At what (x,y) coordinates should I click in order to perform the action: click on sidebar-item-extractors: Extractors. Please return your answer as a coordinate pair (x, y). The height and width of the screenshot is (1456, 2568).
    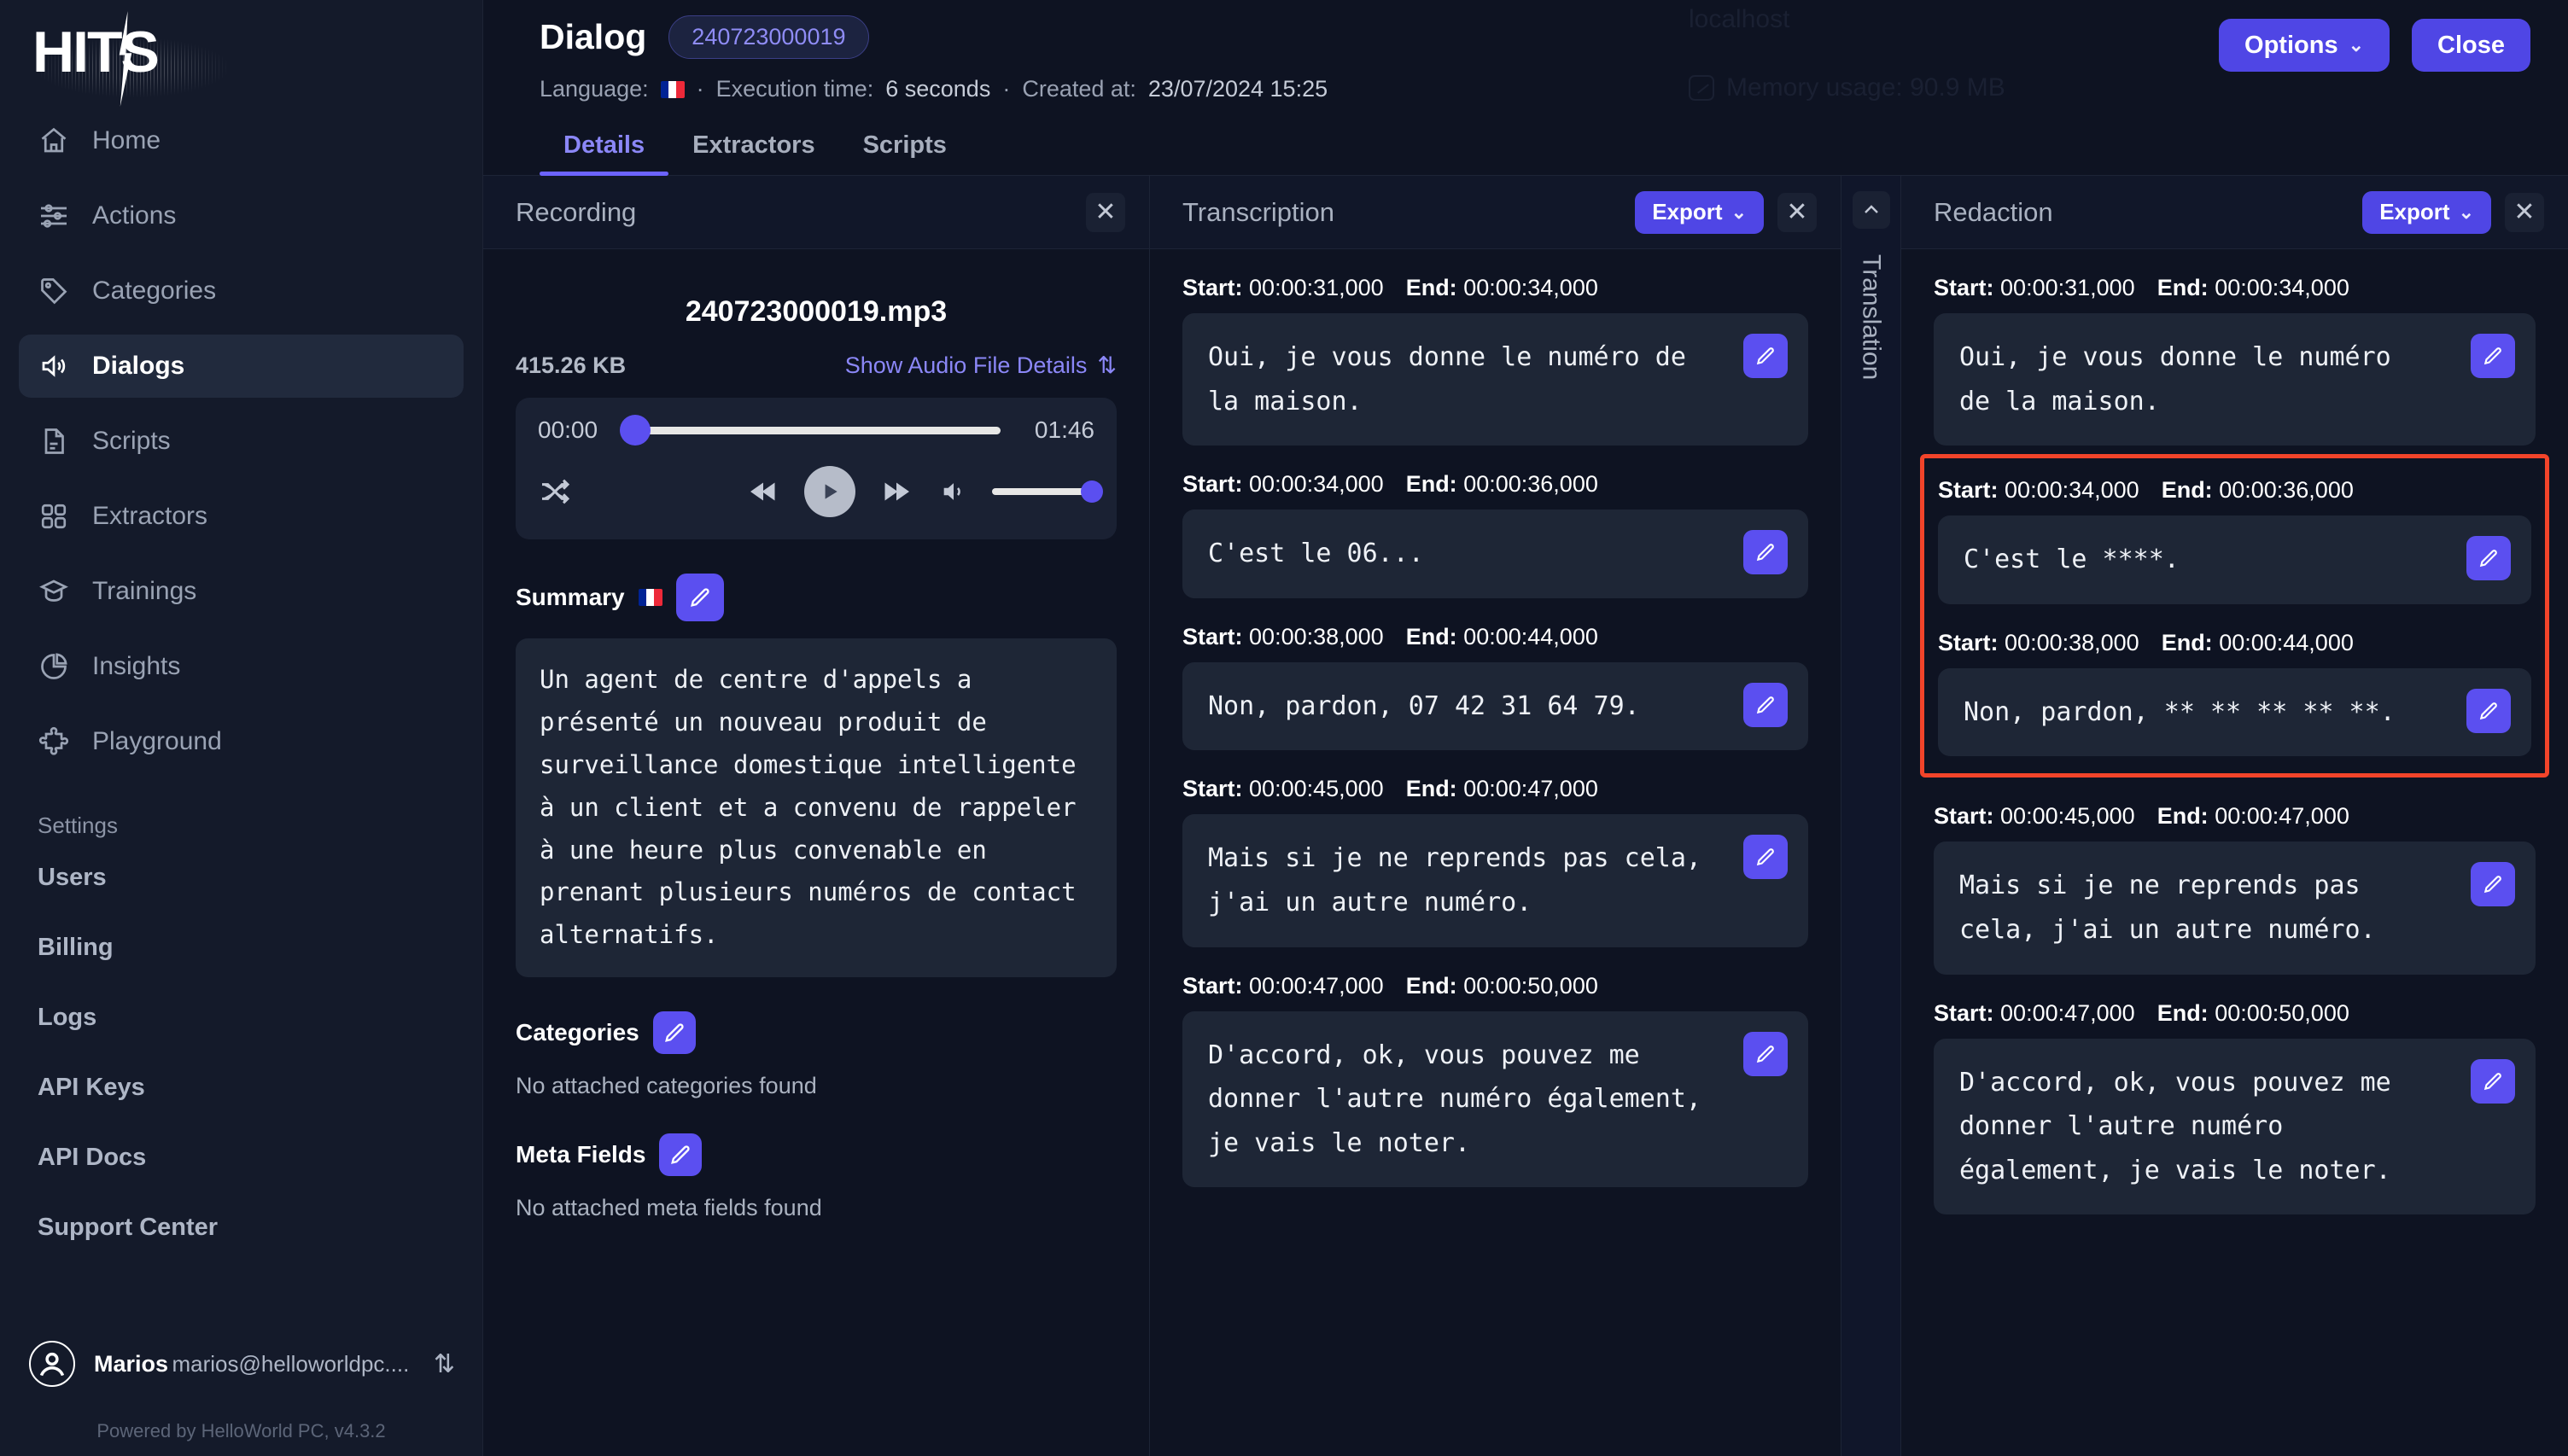
    Looking at the image, I should click on (241, 516).